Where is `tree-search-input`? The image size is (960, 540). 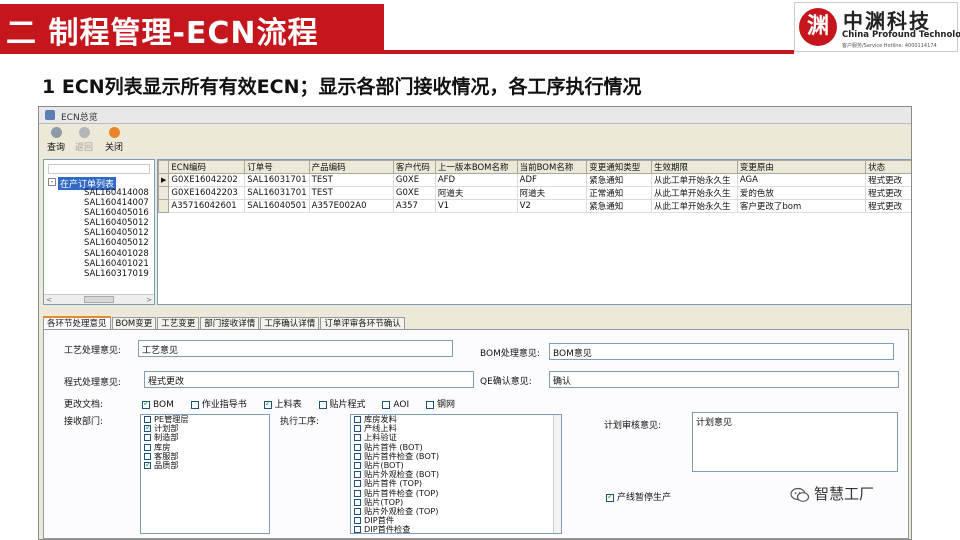
tree-search-input is located at coordinates (99, 169).